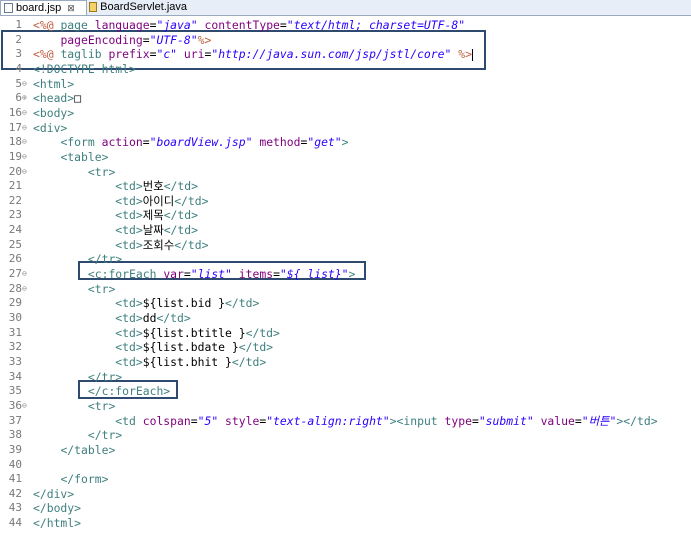 The image size is (691, 540). Describe the element at coordinates (345, 391) in the screenshot. I see `code-line: 35 </c:forEach>` at that location.